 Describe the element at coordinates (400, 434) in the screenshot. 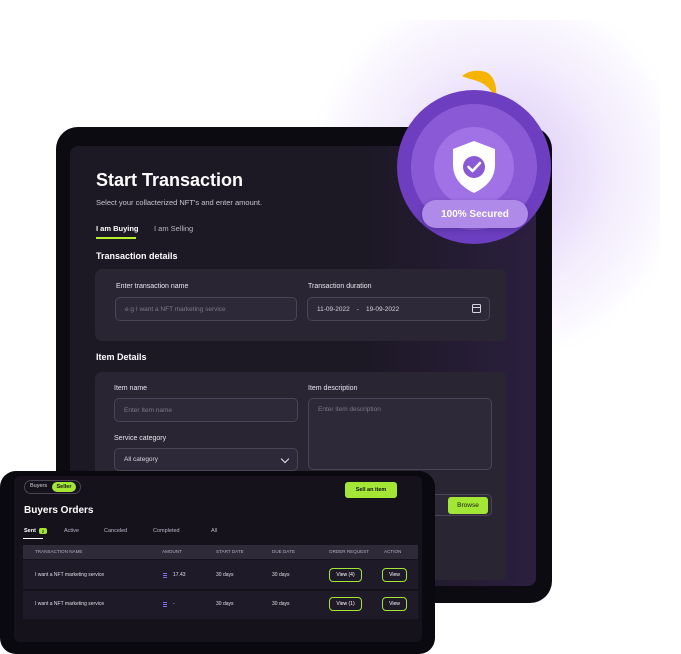

I see `item-description-input: Enter item description` at that location.